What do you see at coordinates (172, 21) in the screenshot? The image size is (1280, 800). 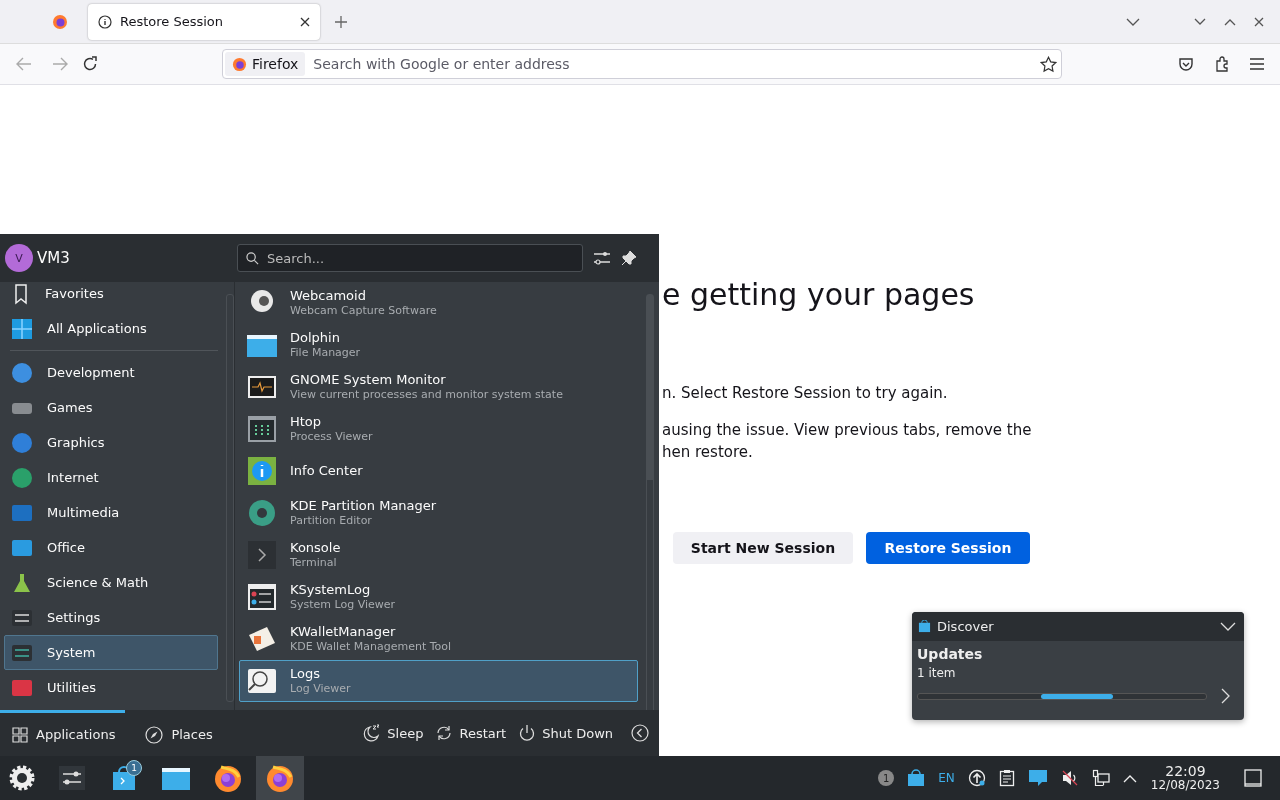 I see `tab-title: Restore Session` at bounding box center [172, 21].